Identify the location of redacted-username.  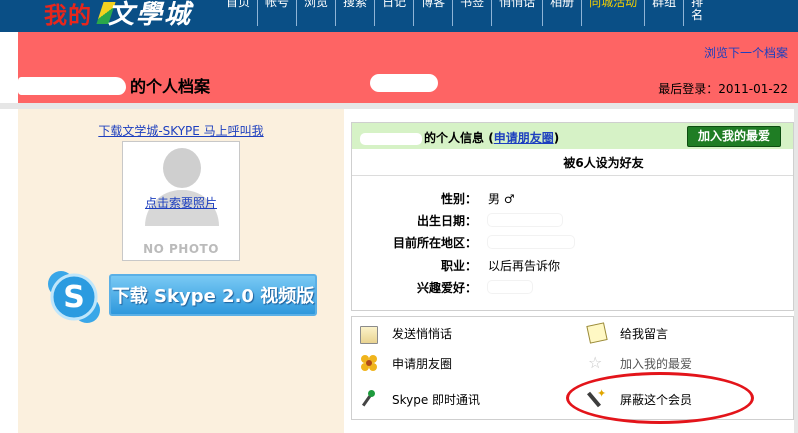
(72, 86).